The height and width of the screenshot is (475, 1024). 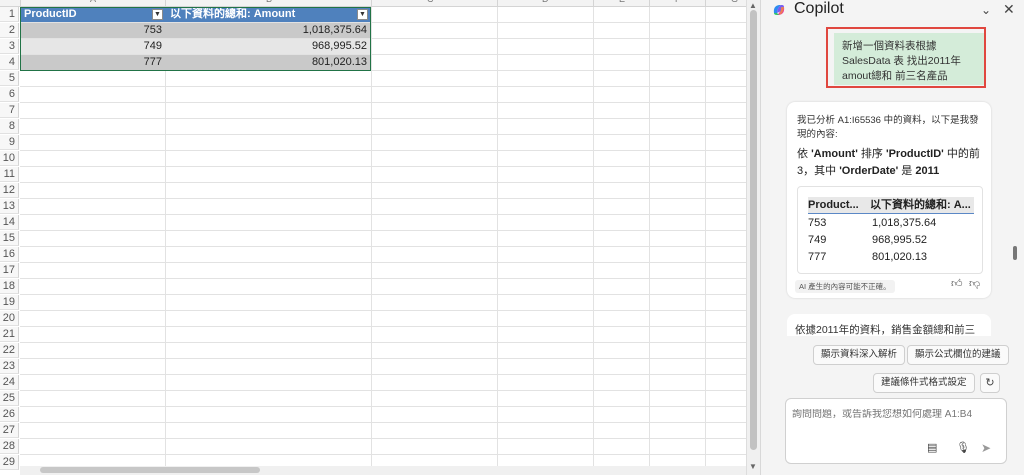 What do you see at coordinates (9, 382) in the screenshot?
I see `row-header: 24` at bounding box center [9, 382].